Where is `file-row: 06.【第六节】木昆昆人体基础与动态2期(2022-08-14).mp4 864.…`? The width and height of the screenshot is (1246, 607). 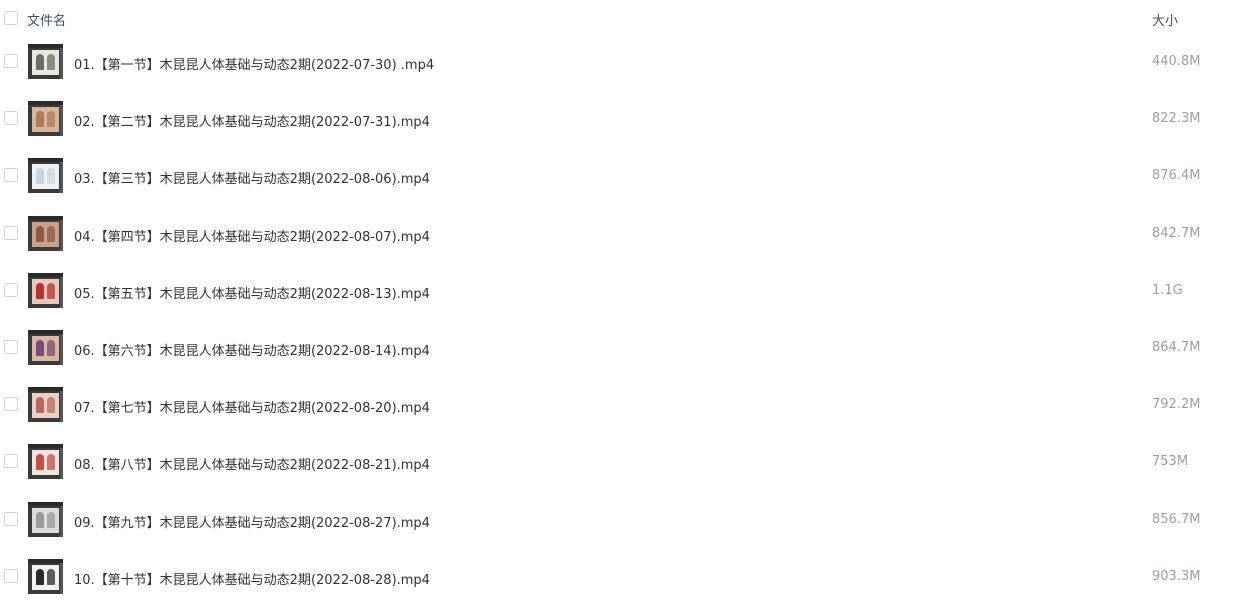
file-row: 06.【第六节】木昆昆人体基础与动态2期(2022-08-14).mp4 864.… is located at coordinates (623, 349).